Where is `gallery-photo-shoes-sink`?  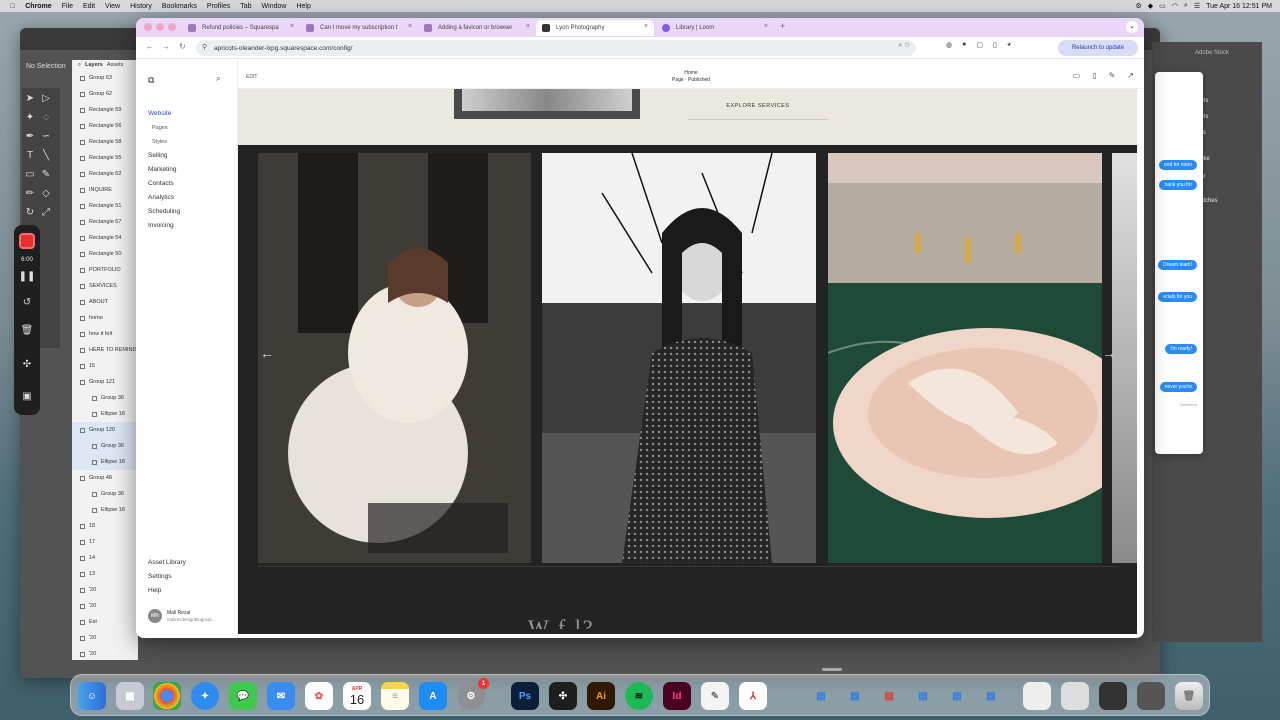 gallery-photo-shoes-sink is located at coordinates (965, 358).